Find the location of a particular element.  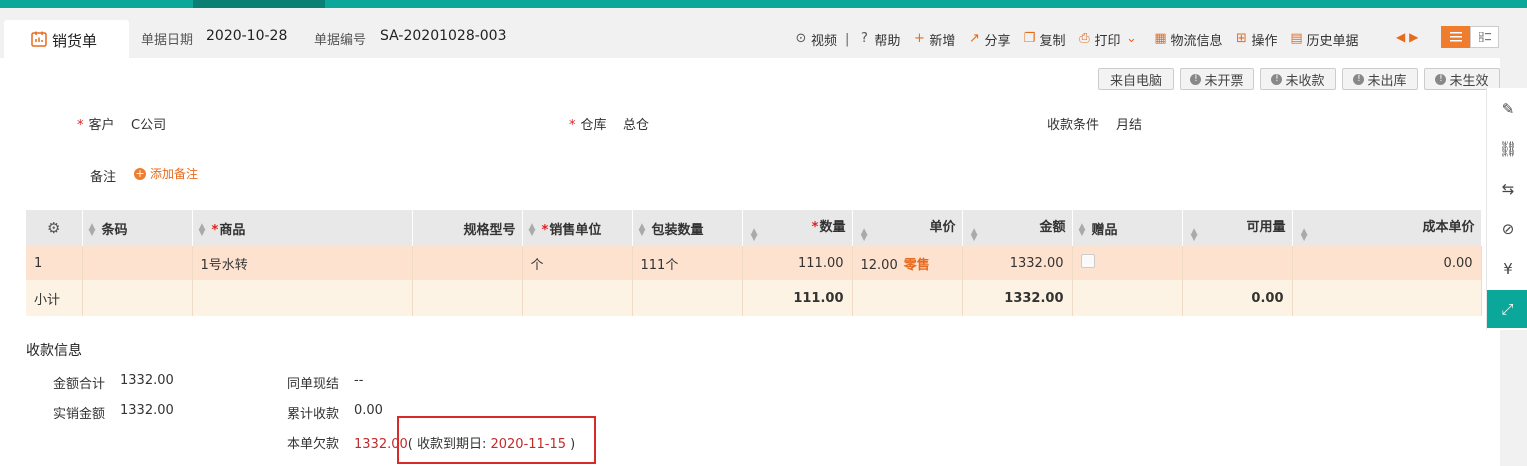

link-icon: ⛓ is located at coordinates (1508, 149).